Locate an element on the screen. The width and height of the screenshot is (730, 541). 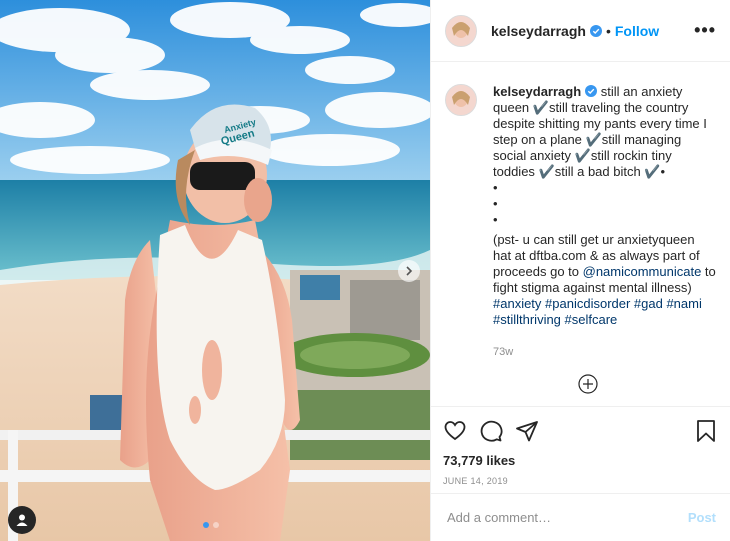
post-actions: 73,779 likes JUNE 14, 2019 is located at coordinates (580, 446).